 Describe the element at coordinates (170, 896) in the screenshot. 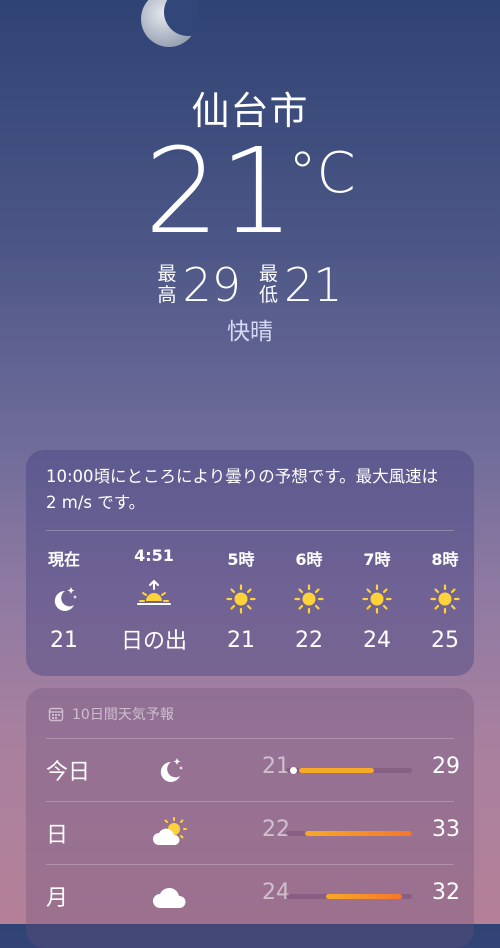

I see `cloud-icon` at that location.